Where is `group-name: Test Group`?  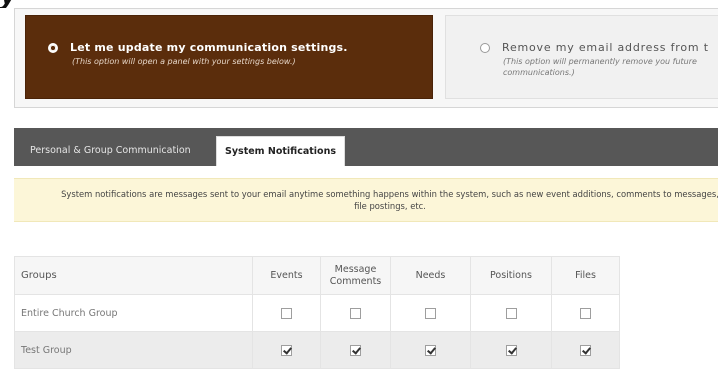
group-name: Test Group is located at coordinates (133, 350).